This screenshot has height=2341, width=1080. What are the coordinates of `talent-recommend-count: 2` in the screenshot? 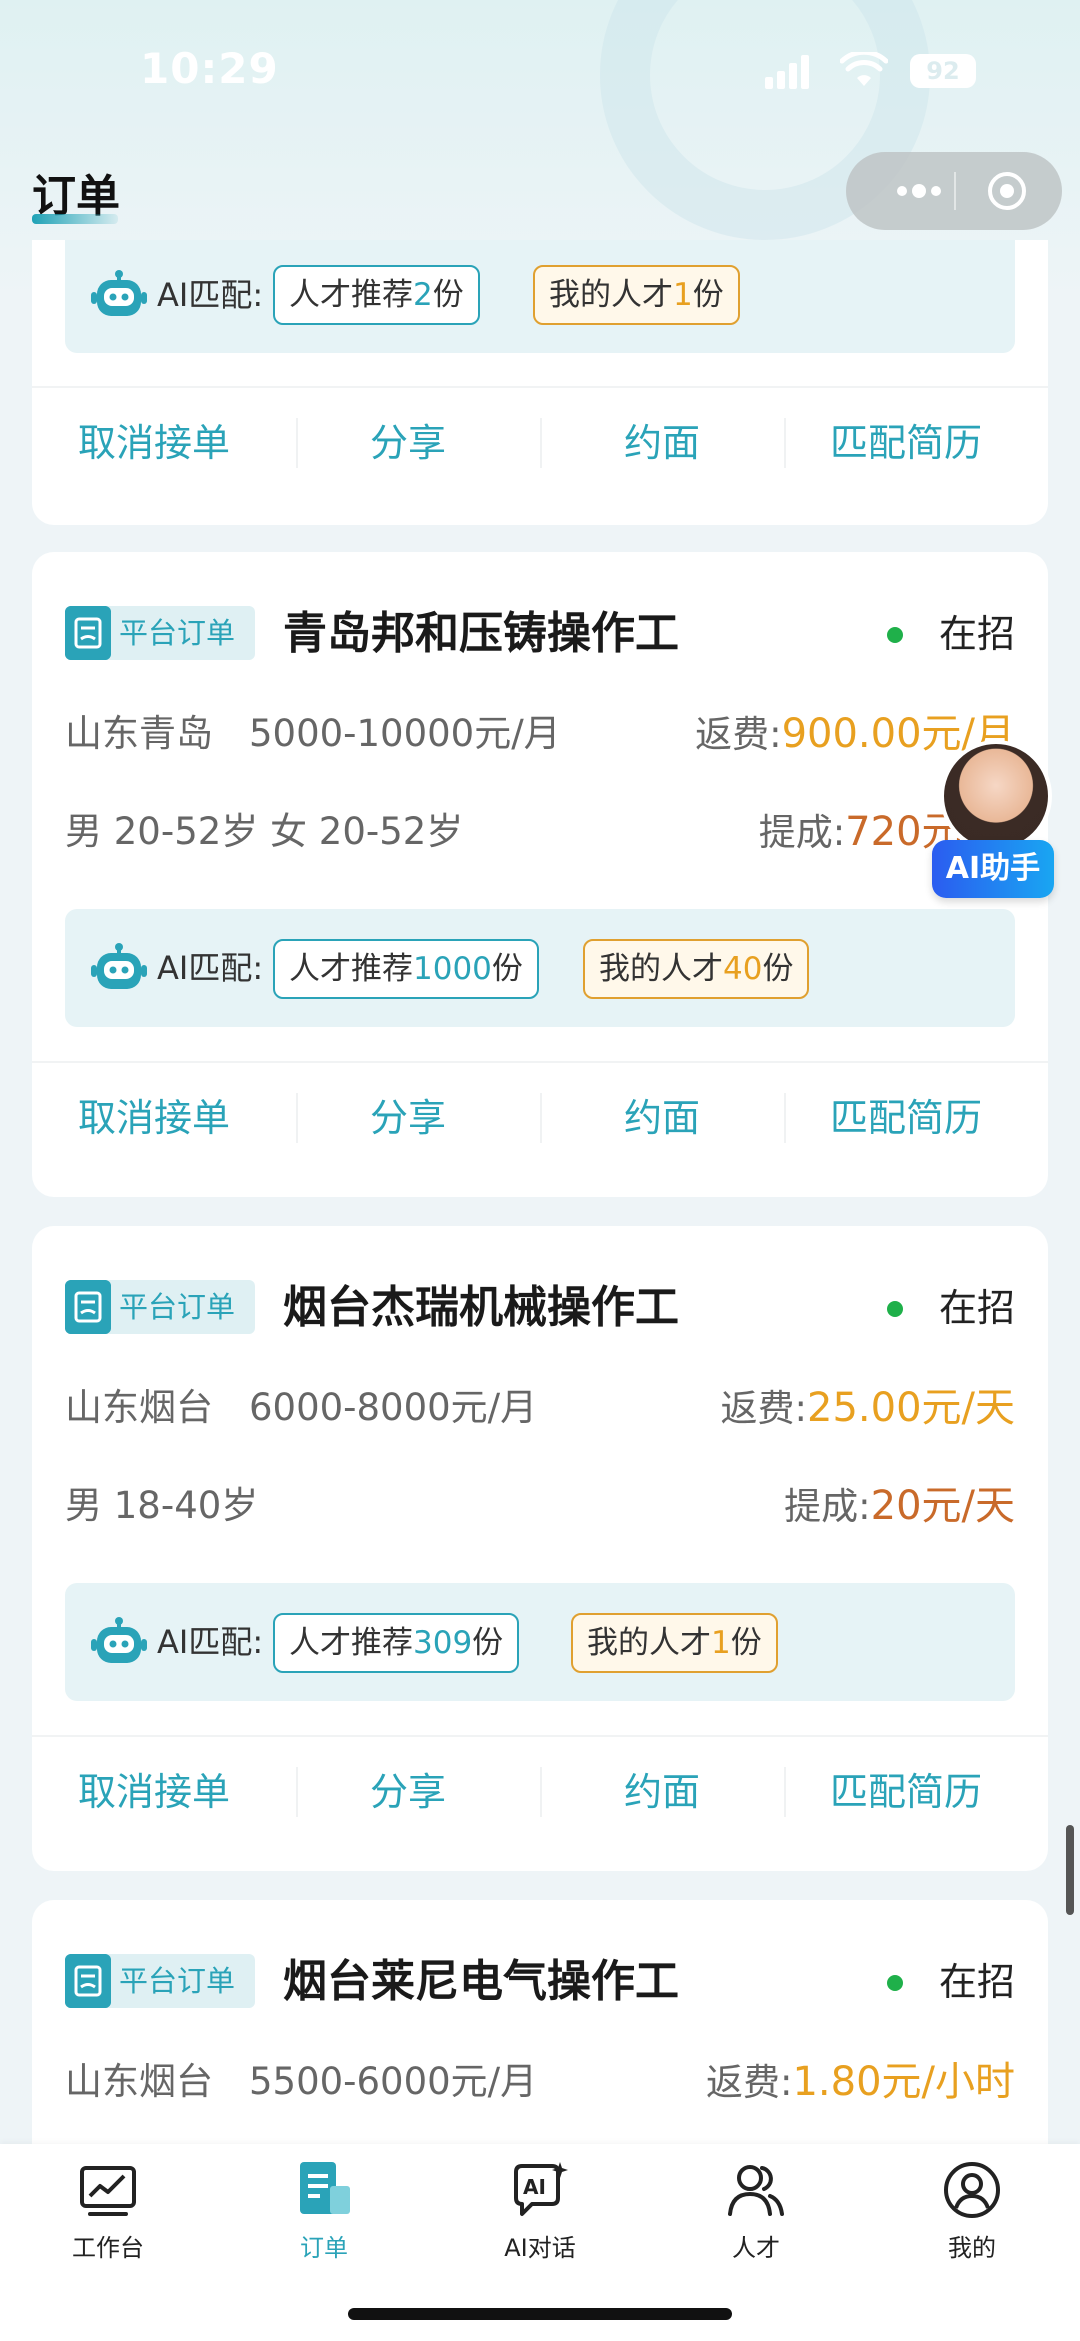 It's located at (423, 295).